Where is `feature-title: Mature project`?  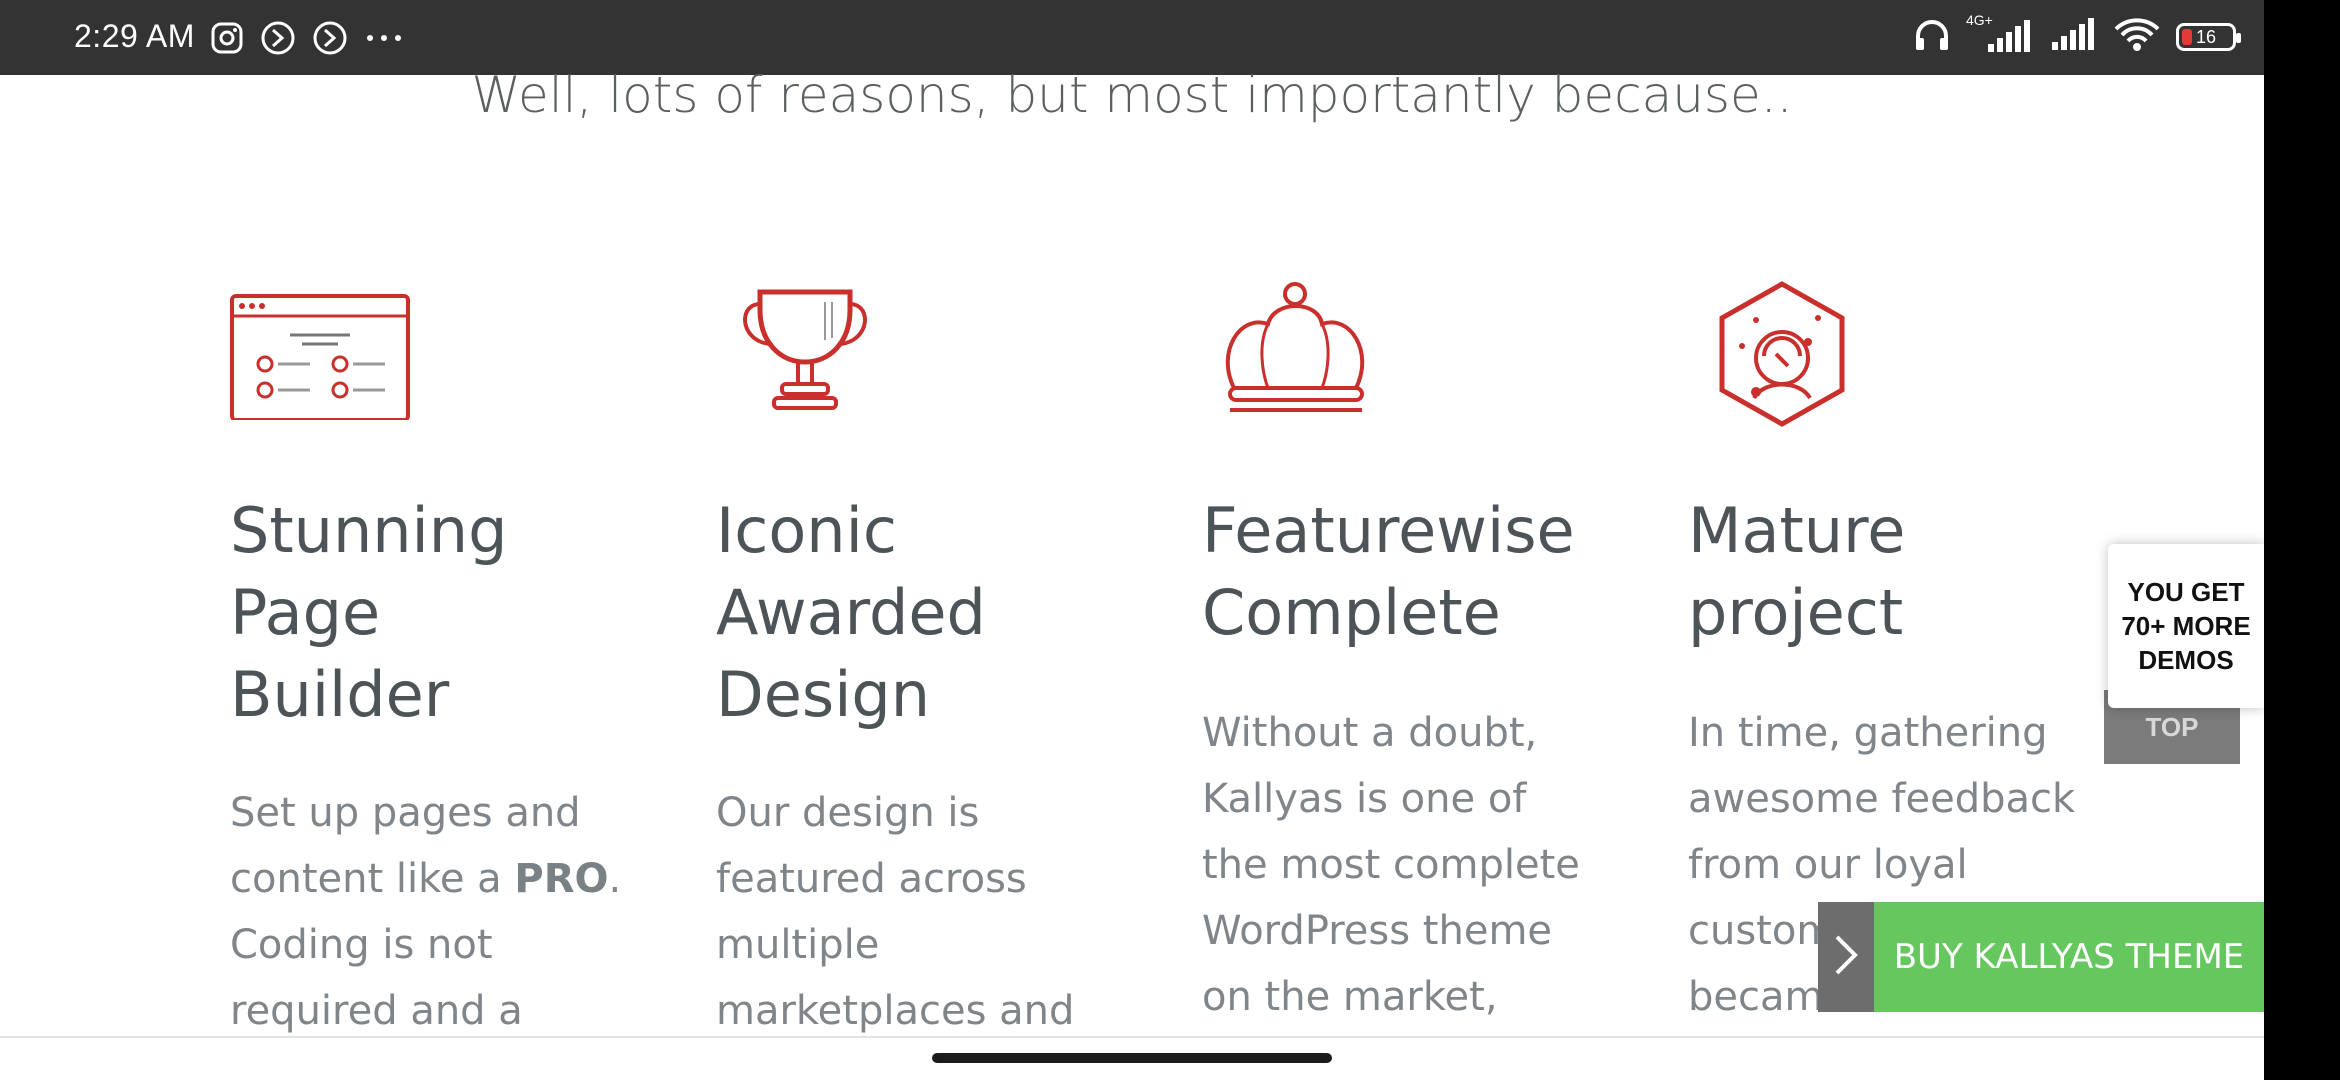 feature-title: Mature project is located at coordinates (1796, 572).